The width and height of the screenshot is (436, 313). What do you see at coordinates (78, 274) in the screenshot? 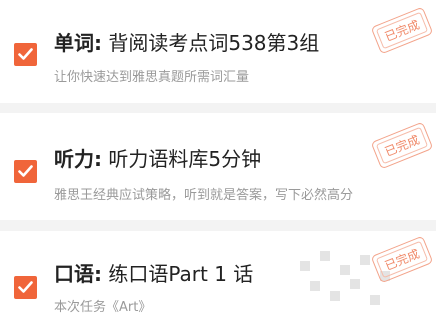
I see `task-category: 口语:` at bounding box center [78, 274].